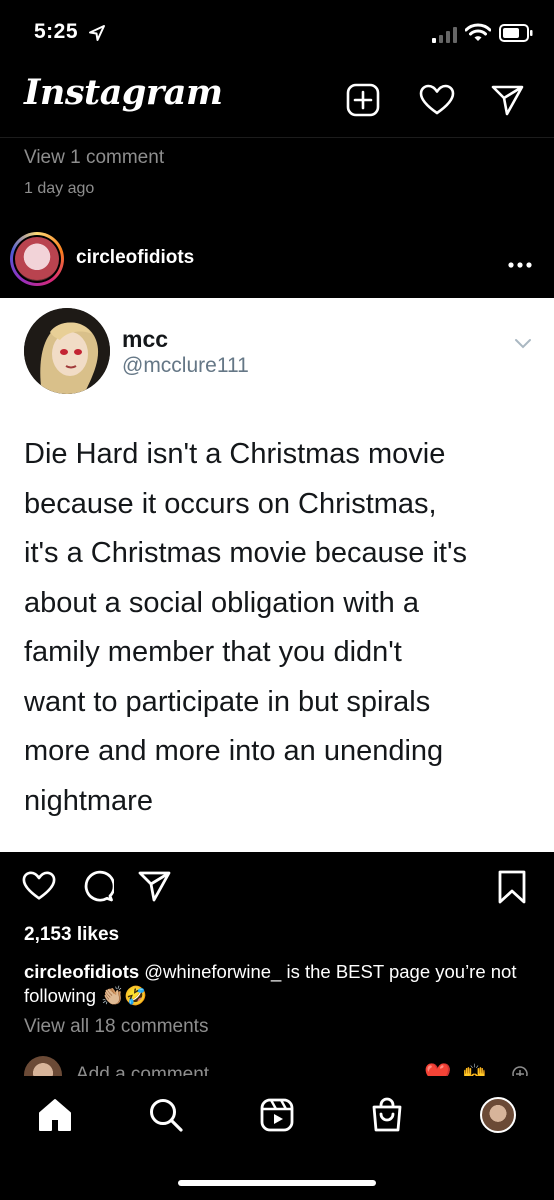  Describe the element at coordinates (55, 1115) in the screenshot. I see `home-icon` at that location.